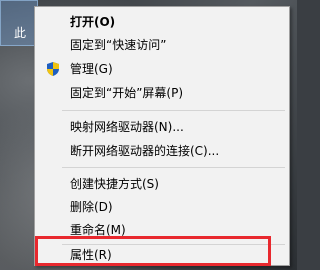  What do you see at coordinates (91, 207) in the screenshot?
I see `menu-item-label: 删除(D)` at bounding box center [91, 207].